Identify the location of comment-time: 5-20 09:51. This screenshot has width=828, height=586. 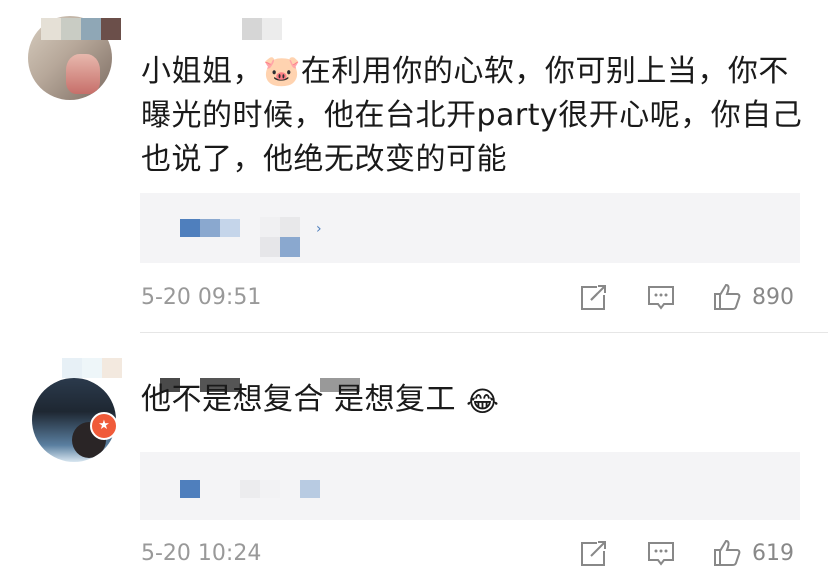
(201, 297).